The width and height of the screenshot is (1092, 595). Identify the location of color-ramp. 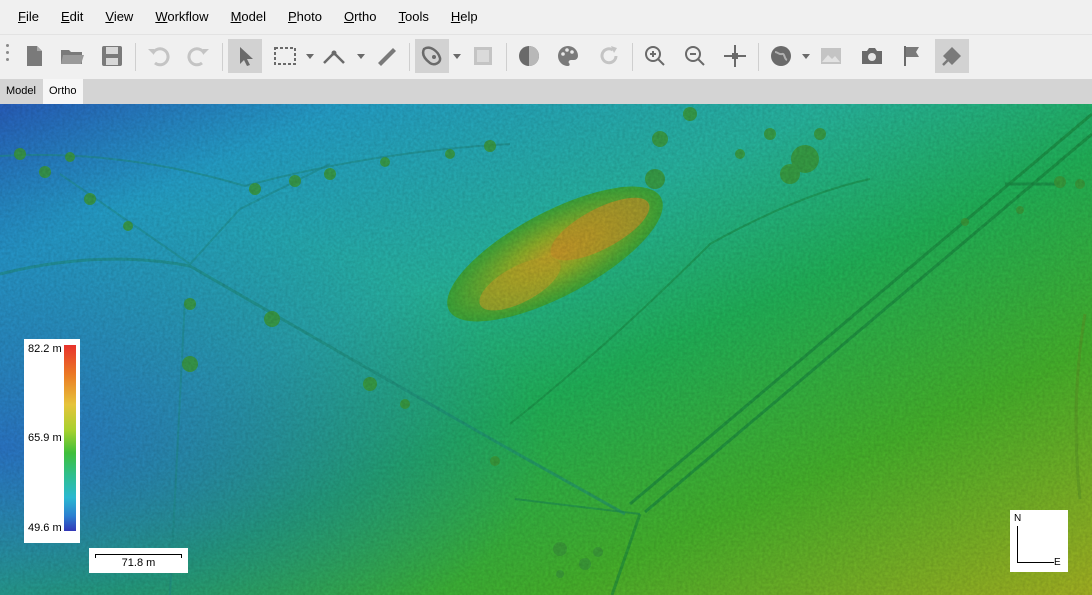
(70, 438).